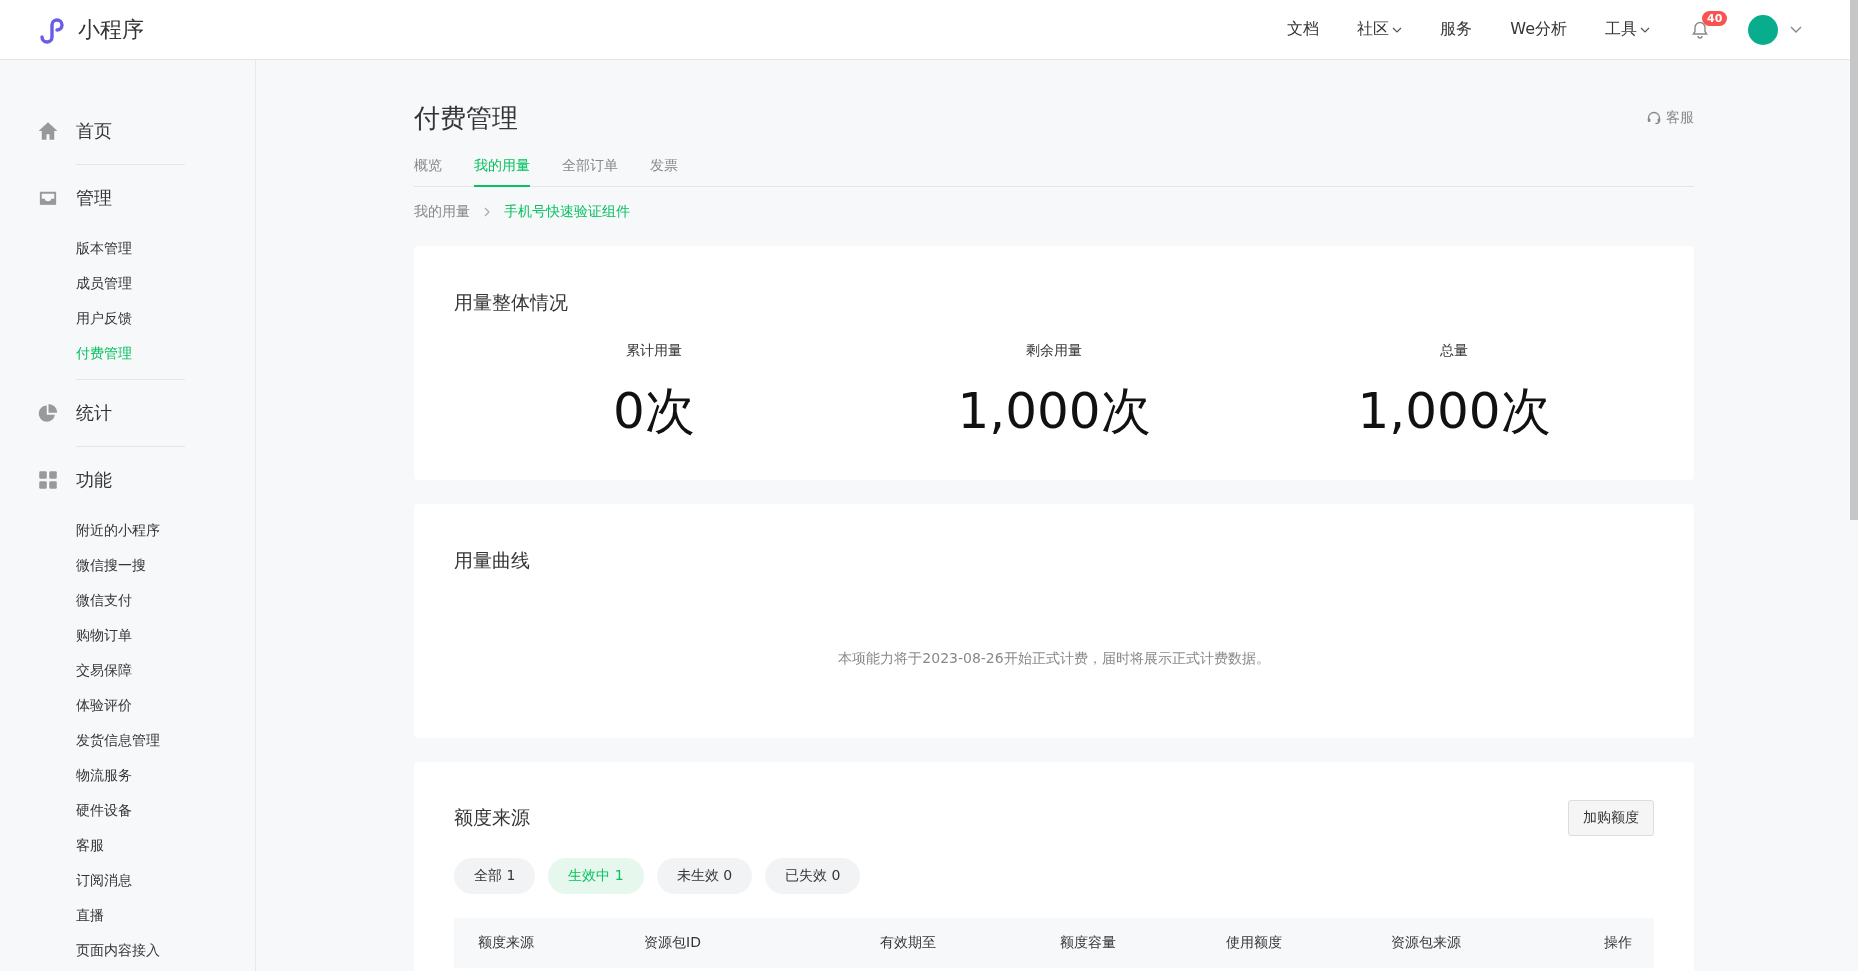 This screenshot has height=971, width=1858. What do you see at coordinates (165, 318) in the screenshot?
I see `sidebar-item: 用户反馈` at bounding box center [165, 318].